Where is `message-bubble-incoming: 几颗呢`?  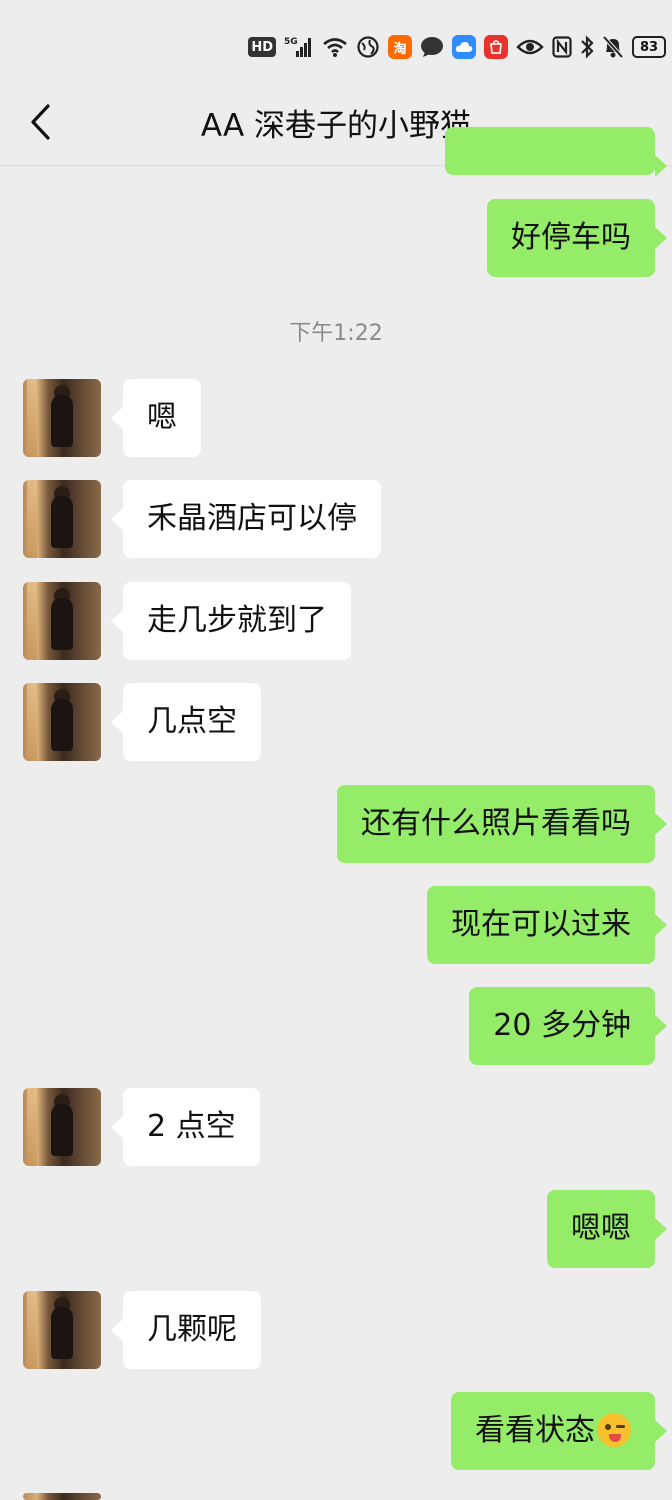 message-bubble-incoming: 几颗呢 is located at coordinates (186, 1330).